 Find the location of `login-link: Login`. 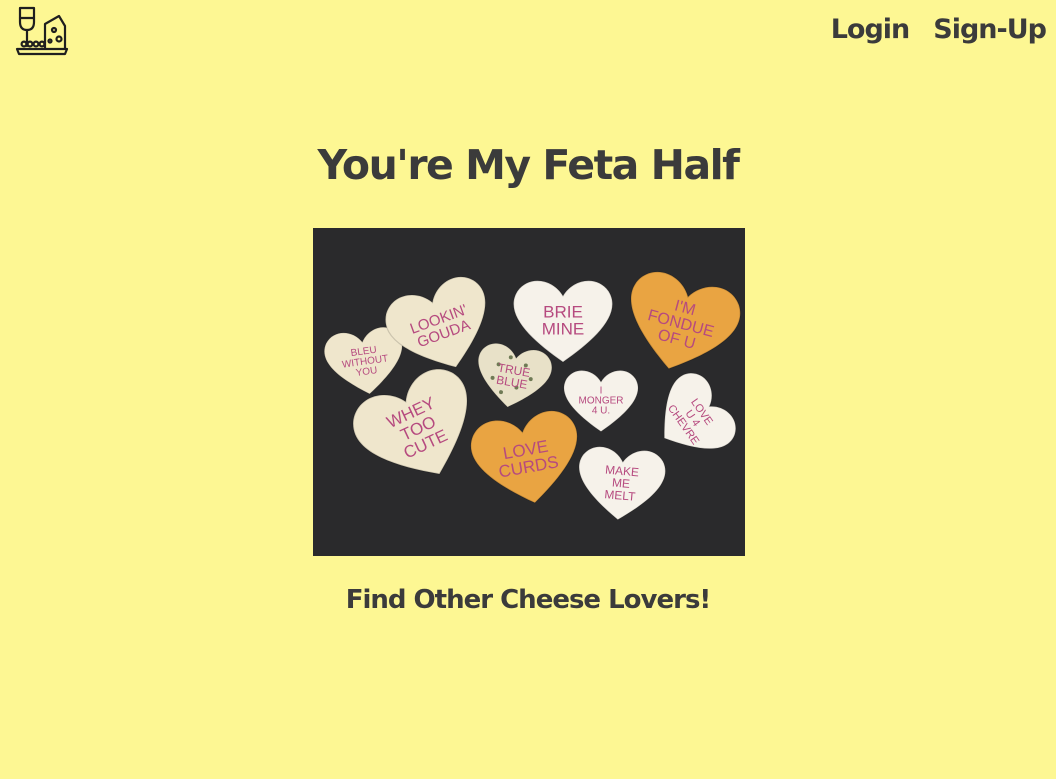

login-link: Login is located at coordinates (871, 29).